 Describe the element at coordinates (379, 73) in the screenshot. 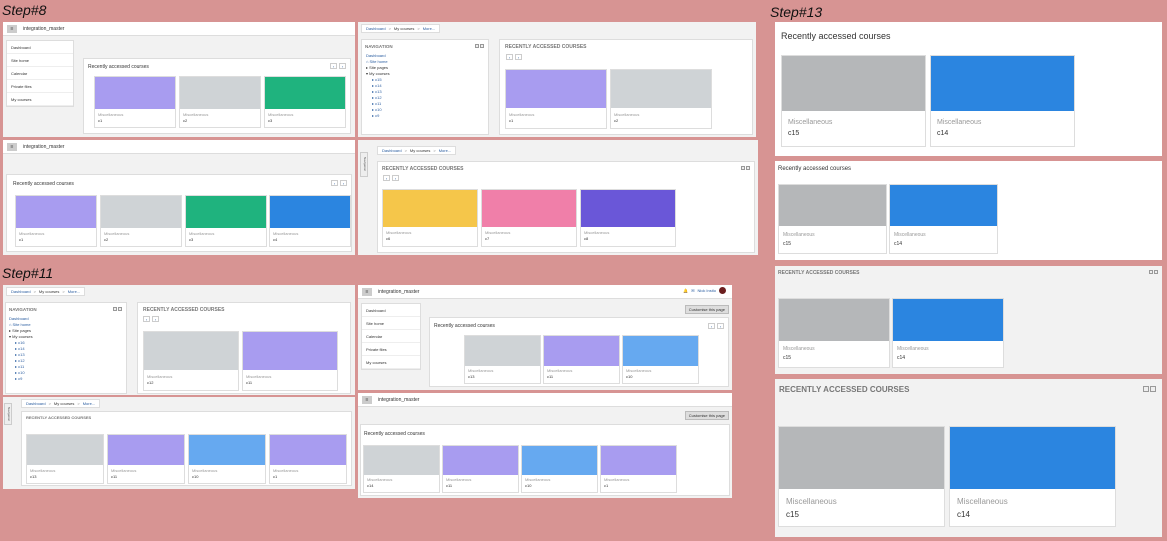

I see `nav-my-courses: My courses` at that location.